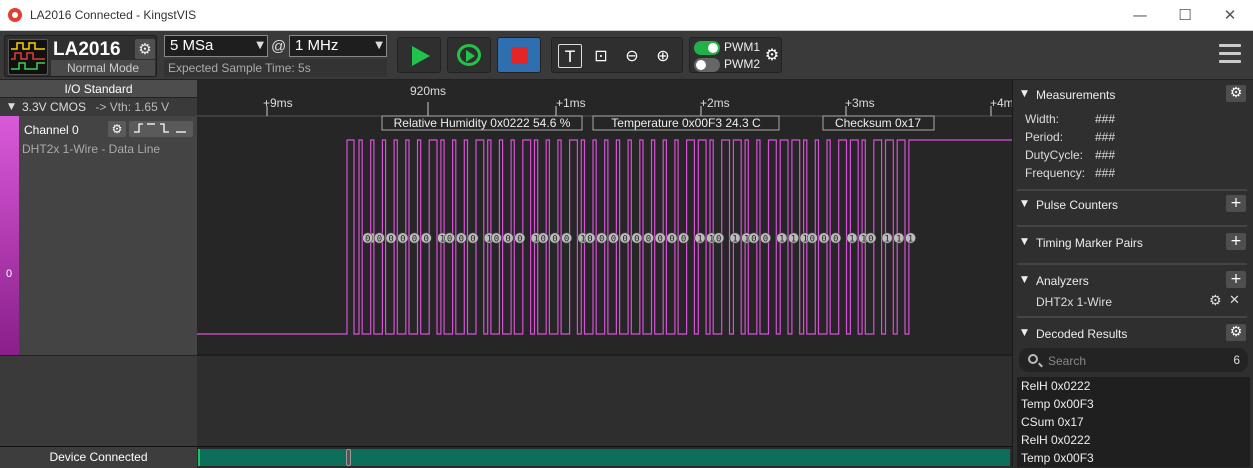 This screenshot has height=468, width=1253. Describe the element at coordinates (1185, 15) in the screenshot. I see `maximize-button: ☐` at that location.